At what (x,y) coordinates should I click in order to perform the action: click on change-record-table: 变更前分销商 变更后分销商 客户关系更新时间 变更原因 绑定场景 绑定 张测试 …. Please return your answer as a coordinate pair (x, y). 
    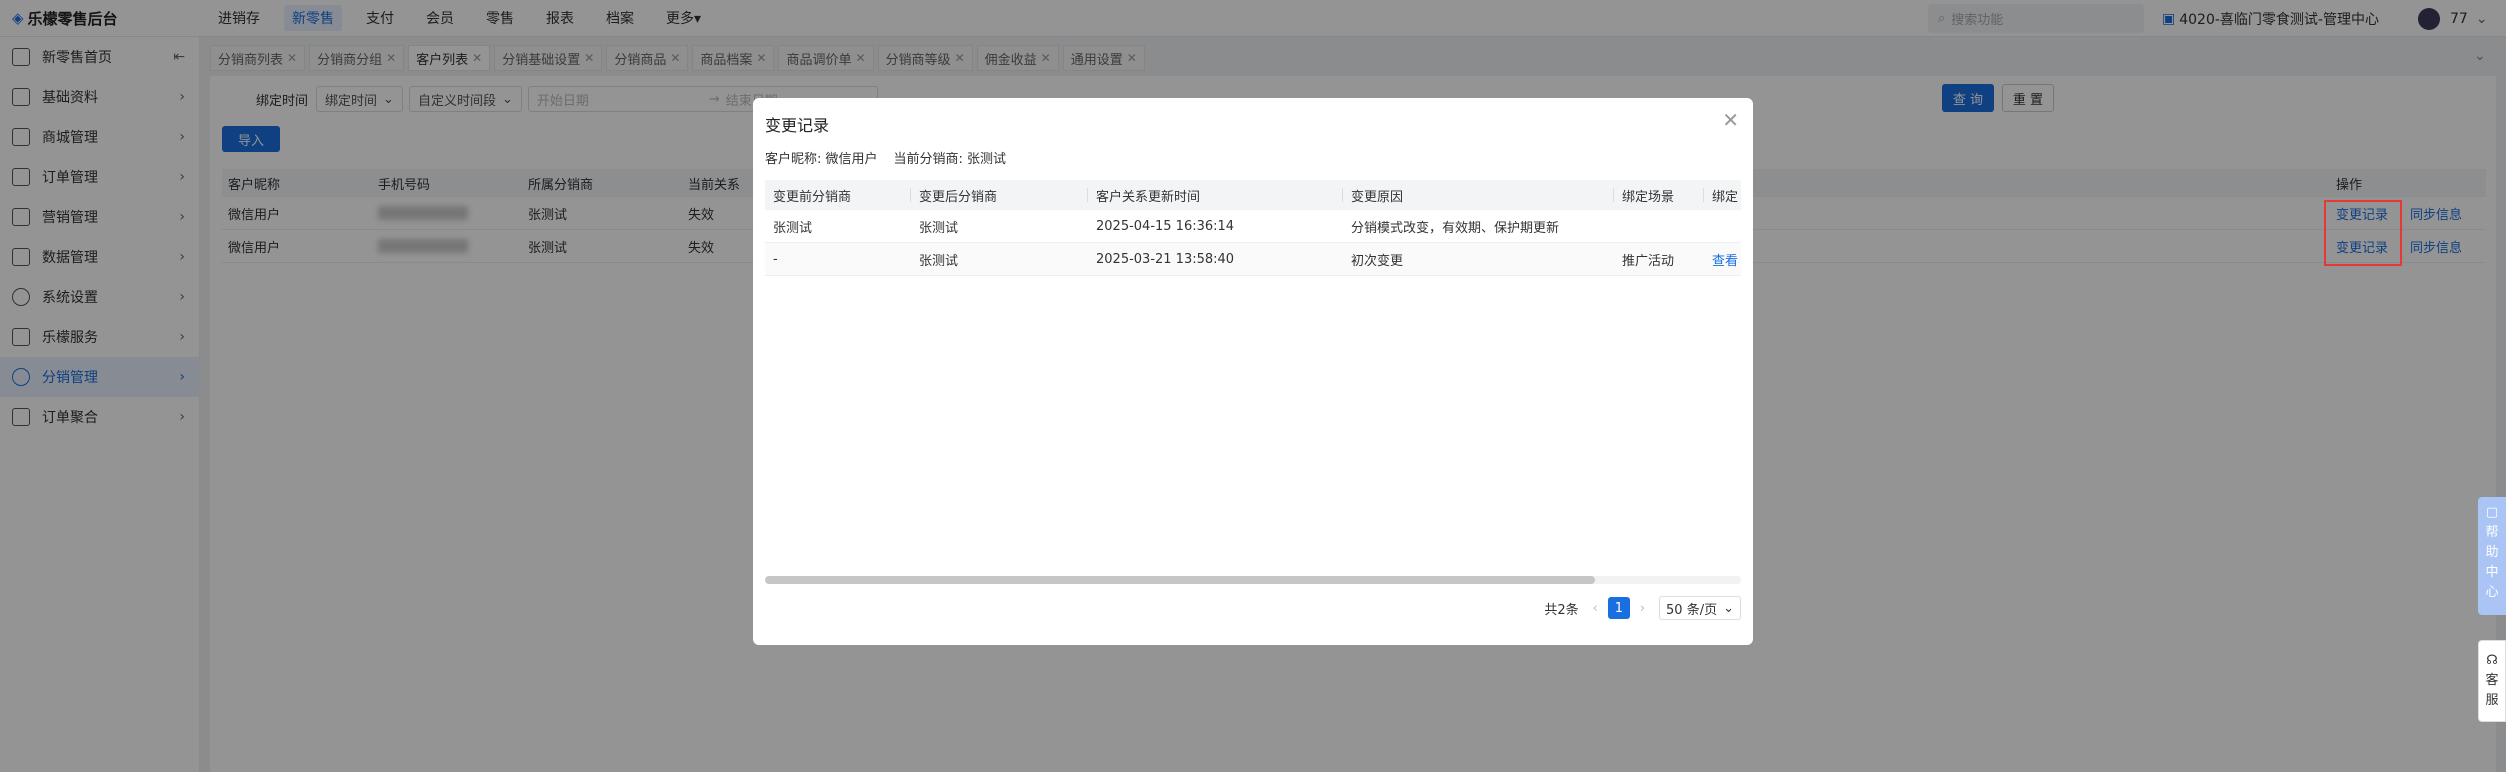
    Looking at the image, I should click on (1253, 280).